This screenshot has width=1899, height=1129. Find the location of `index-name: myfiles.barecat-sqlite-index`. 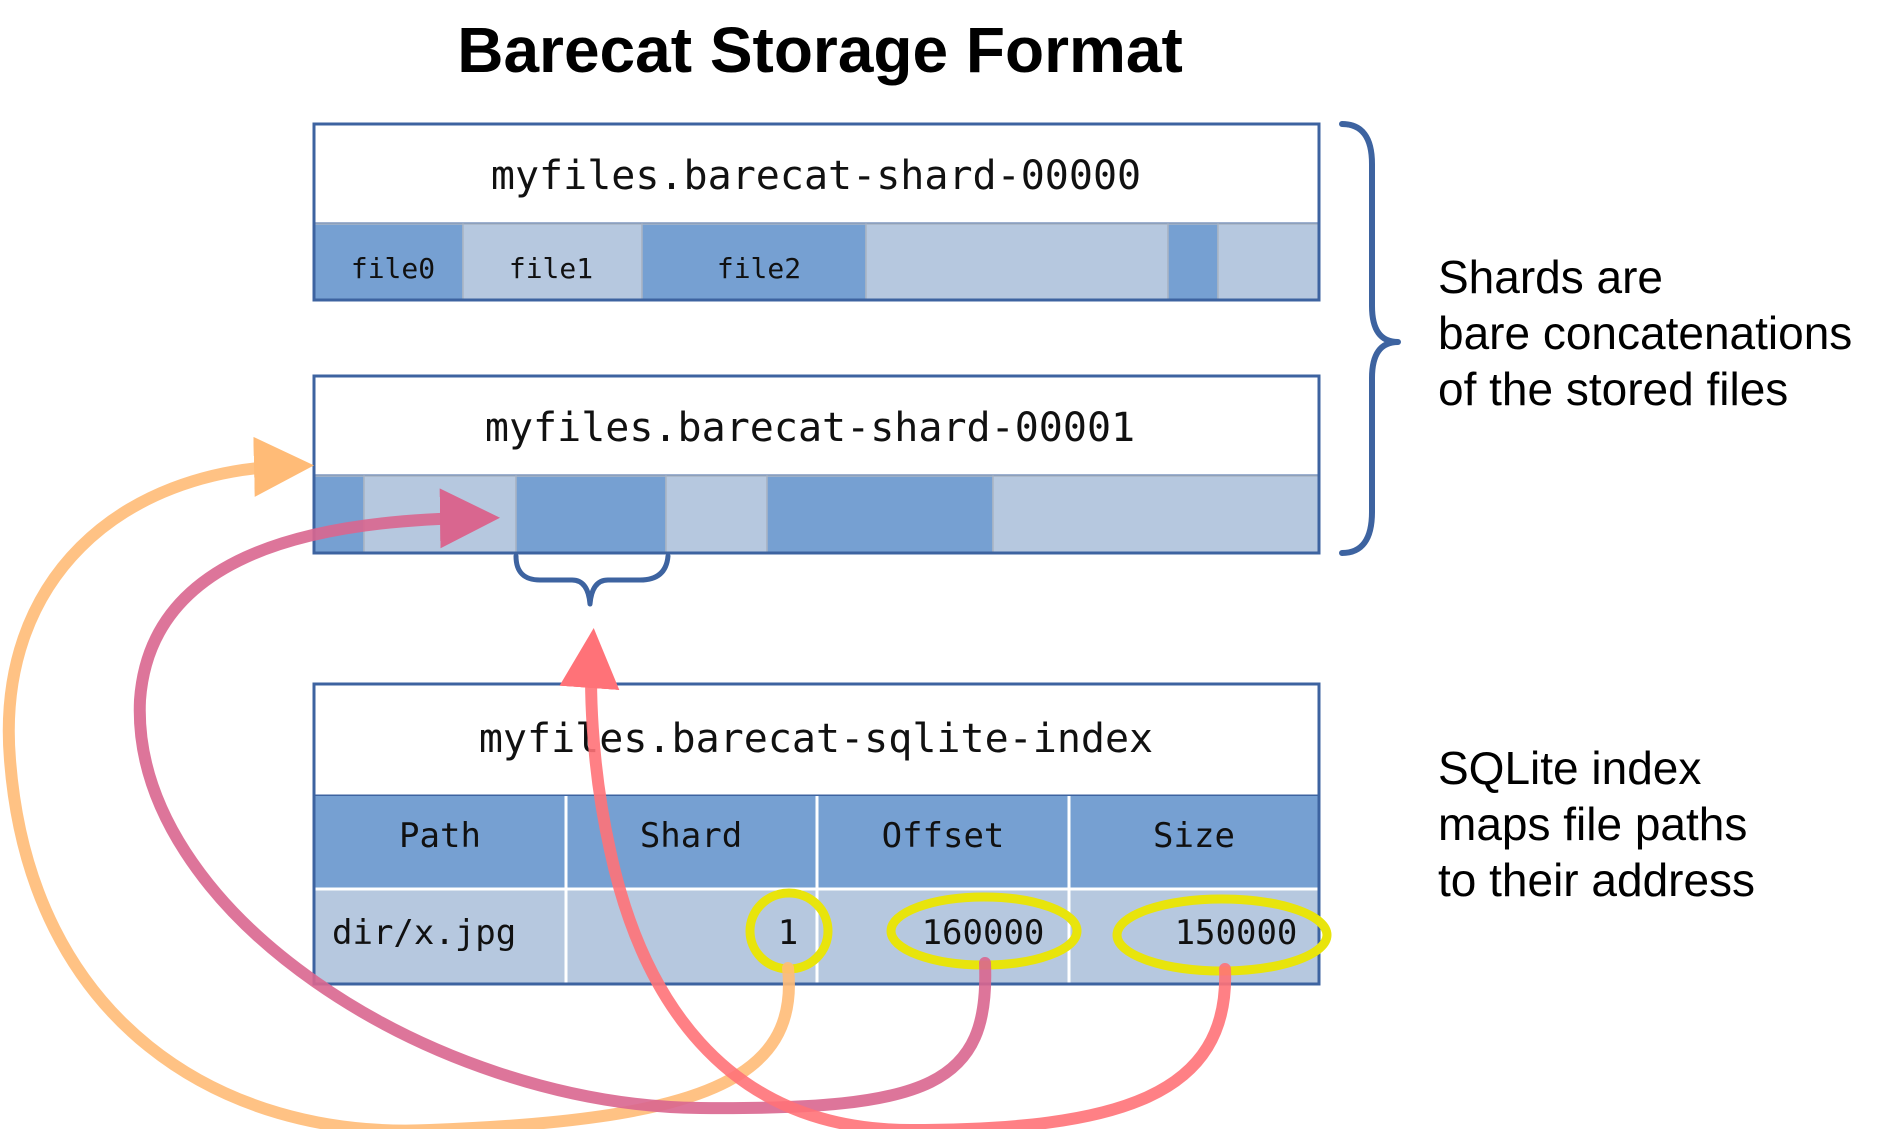

index-name: myfiles.barecat-sqlite-index is located at coordinates (816, 739).